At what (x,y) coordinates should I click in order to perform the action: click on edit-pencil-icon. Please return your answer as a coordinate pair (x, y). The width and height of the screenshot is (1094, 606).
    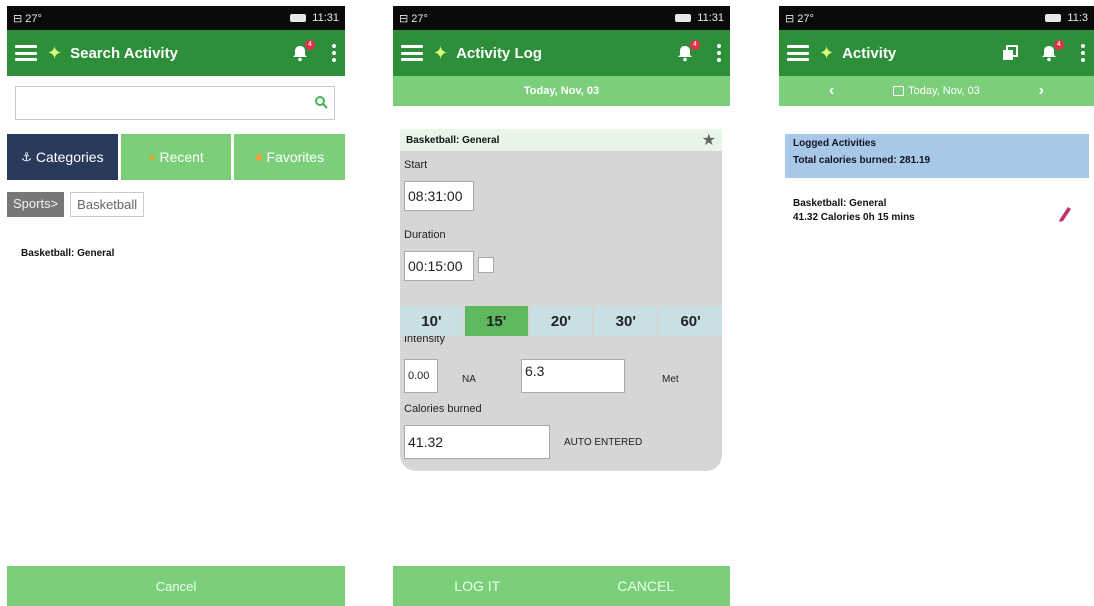
    Looking at the image, I should click on (1065, 215).